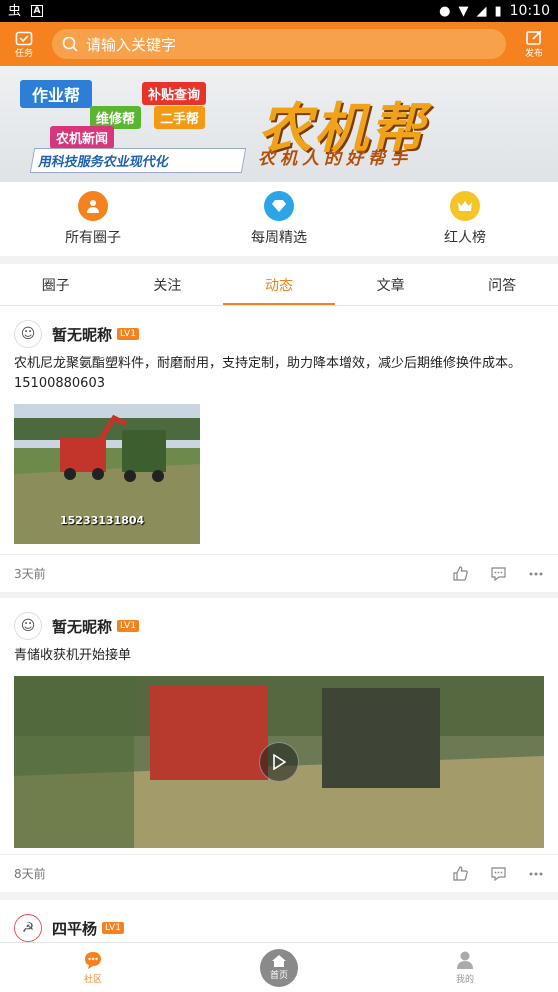 The height and width of the screenshot is (992, 558). I want to click on quick-label: 所有圈子, so click(93, 238).